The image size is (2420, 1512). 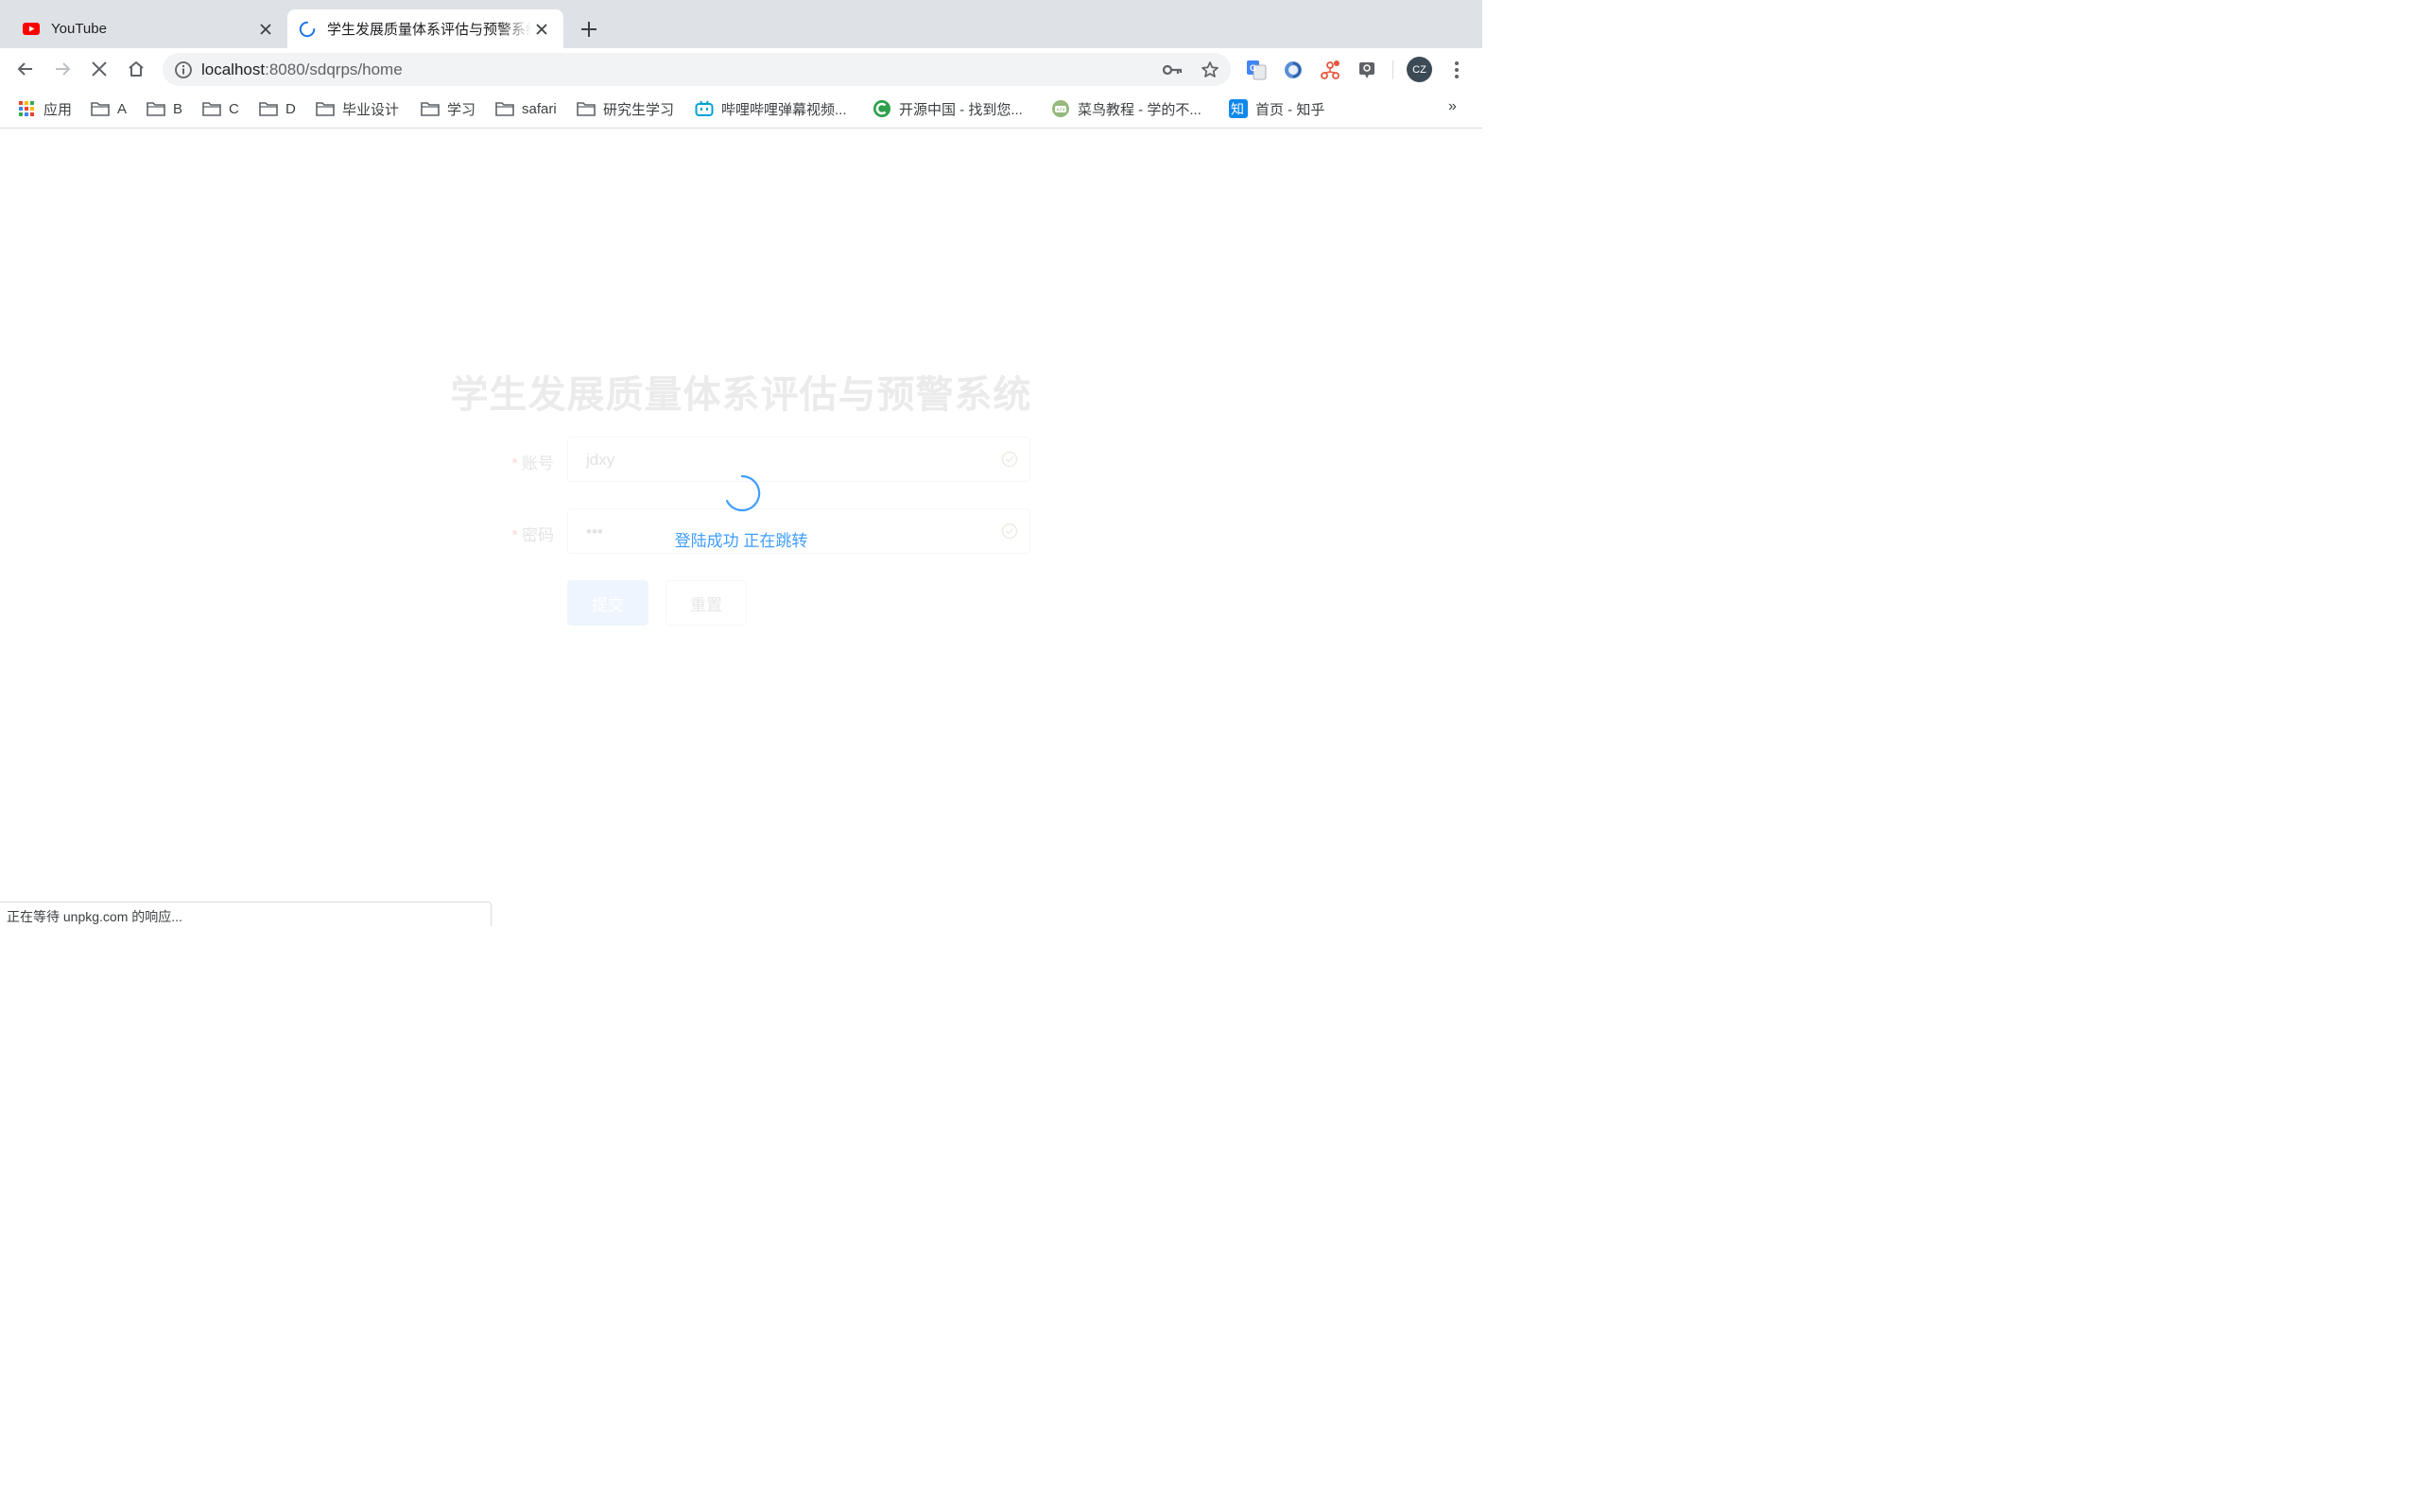 I want to click on account-label-text: 账号, so click(x=538, y=463).